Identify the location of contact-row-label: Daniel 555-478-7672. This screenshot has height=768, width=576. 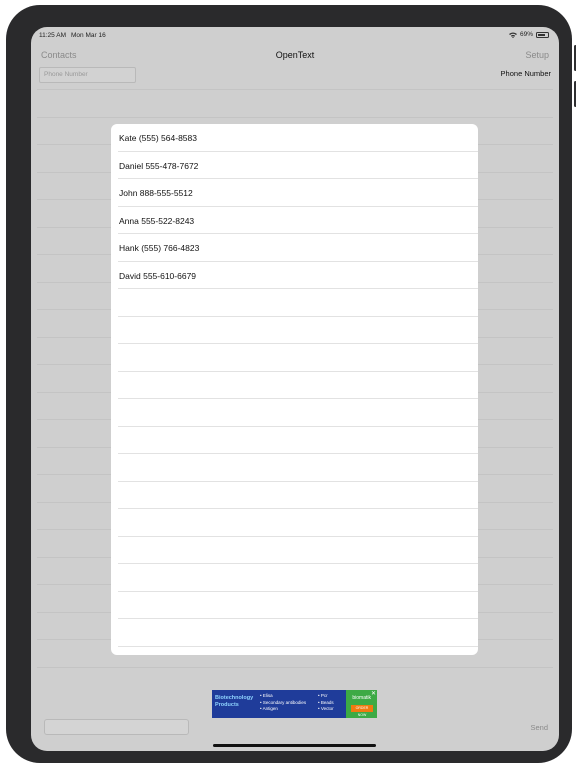
(159, 165).